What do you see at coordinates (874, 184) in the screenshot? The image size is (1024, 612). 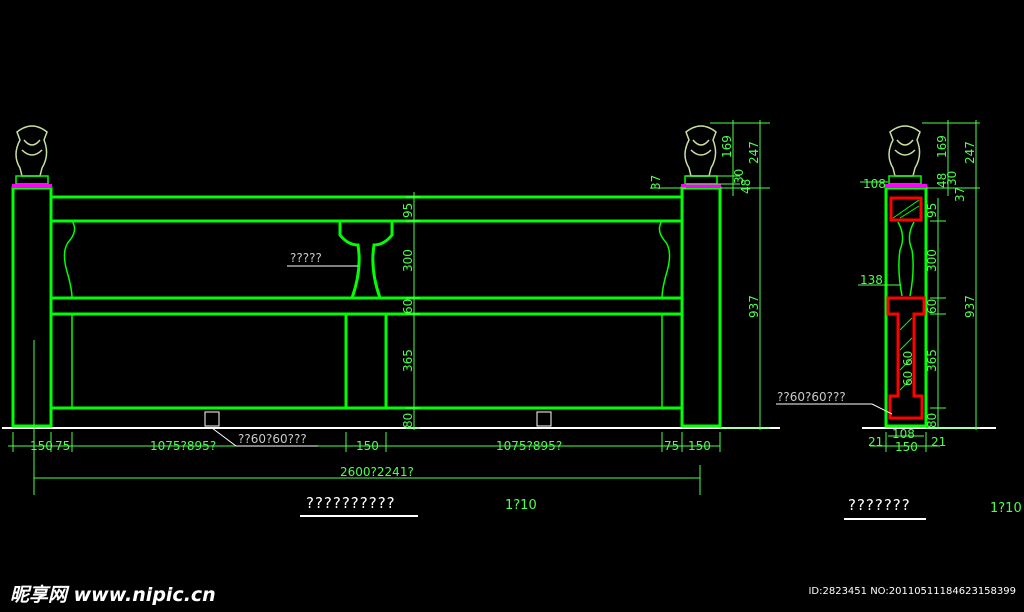 I see `sdim-108-top: 108` at bounding box center [874, 184].